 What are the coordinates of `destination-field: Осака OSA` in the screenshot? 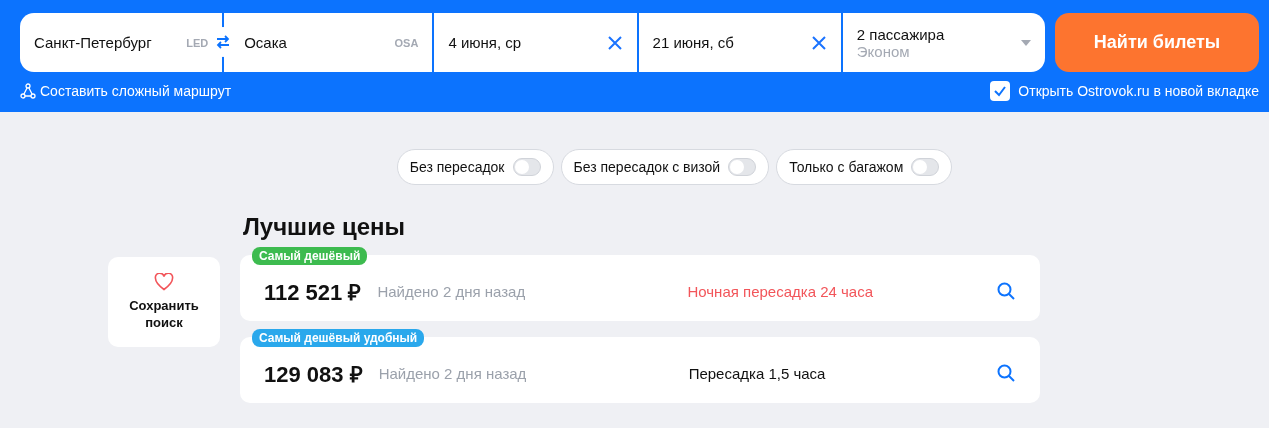 It's located at (328, 42).